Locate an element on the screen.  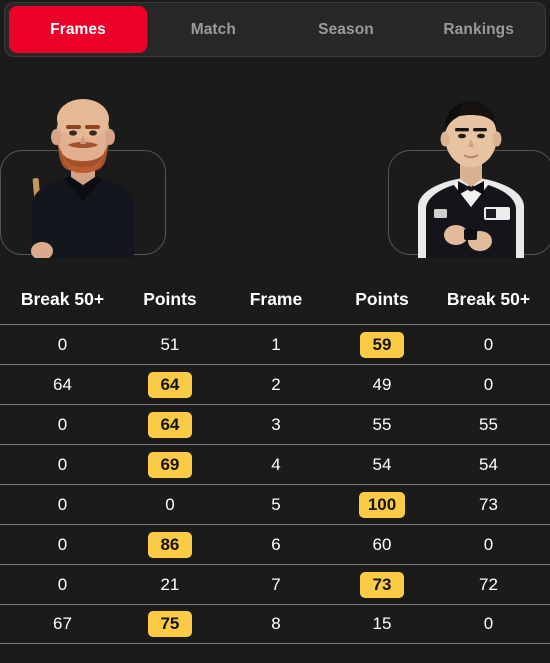
cell-break-right: 73 is located at coordinates (488, 505).